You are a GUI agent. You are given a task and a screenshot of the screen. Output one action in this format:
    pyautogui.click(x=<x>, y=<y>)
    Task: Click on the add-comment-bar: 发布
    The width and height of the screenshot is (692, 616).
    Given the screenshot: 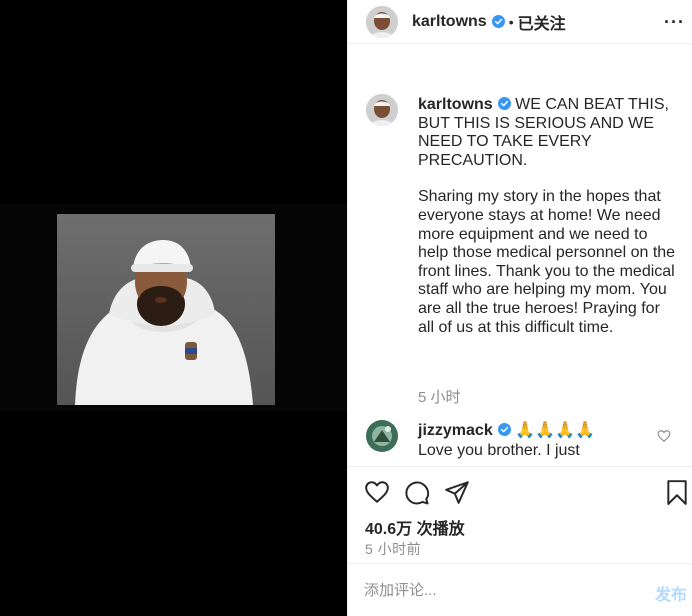 What is the action you would take?
    pyautogui.click(x=520, y=589)
    